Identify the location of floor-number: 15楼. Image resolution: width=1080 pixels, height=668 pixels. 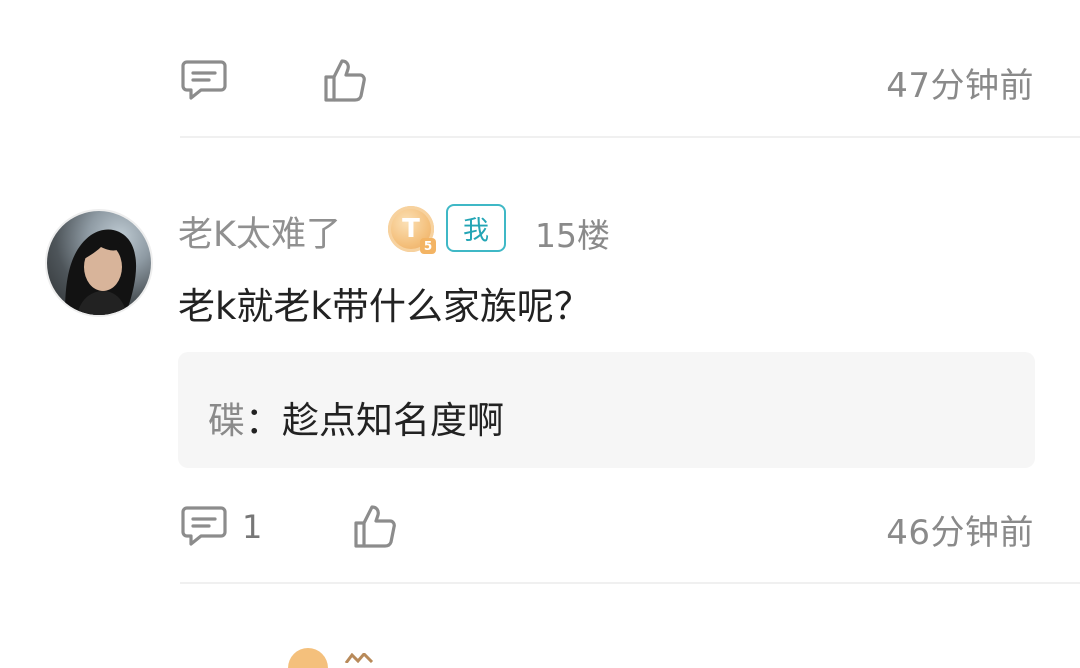
(572, 235).